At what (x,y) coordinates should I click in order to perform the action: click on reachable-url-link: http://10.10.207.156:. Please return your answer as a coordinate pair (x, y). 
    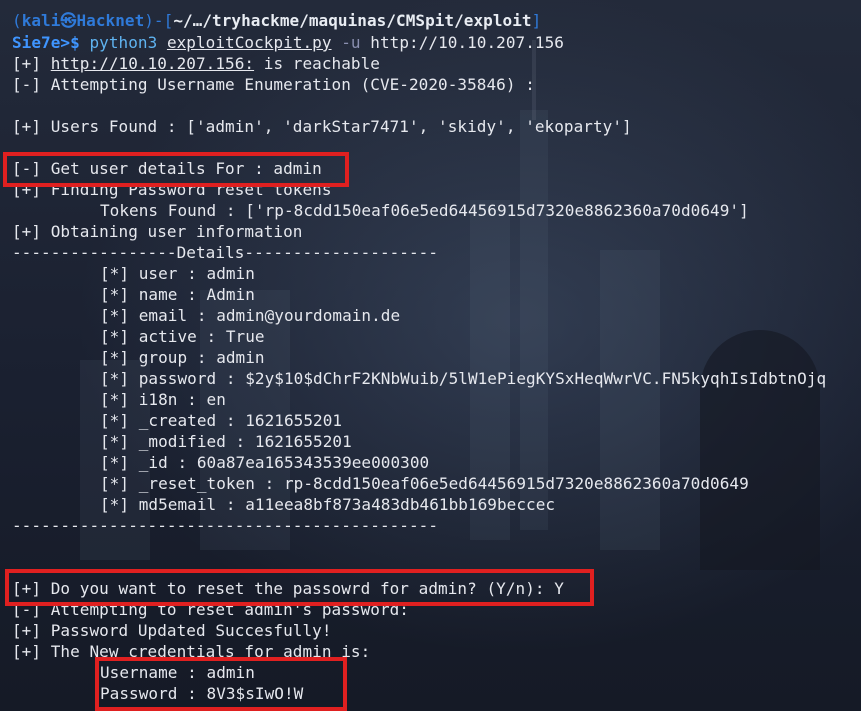
    Looking at the image, I should click on (152, 63).